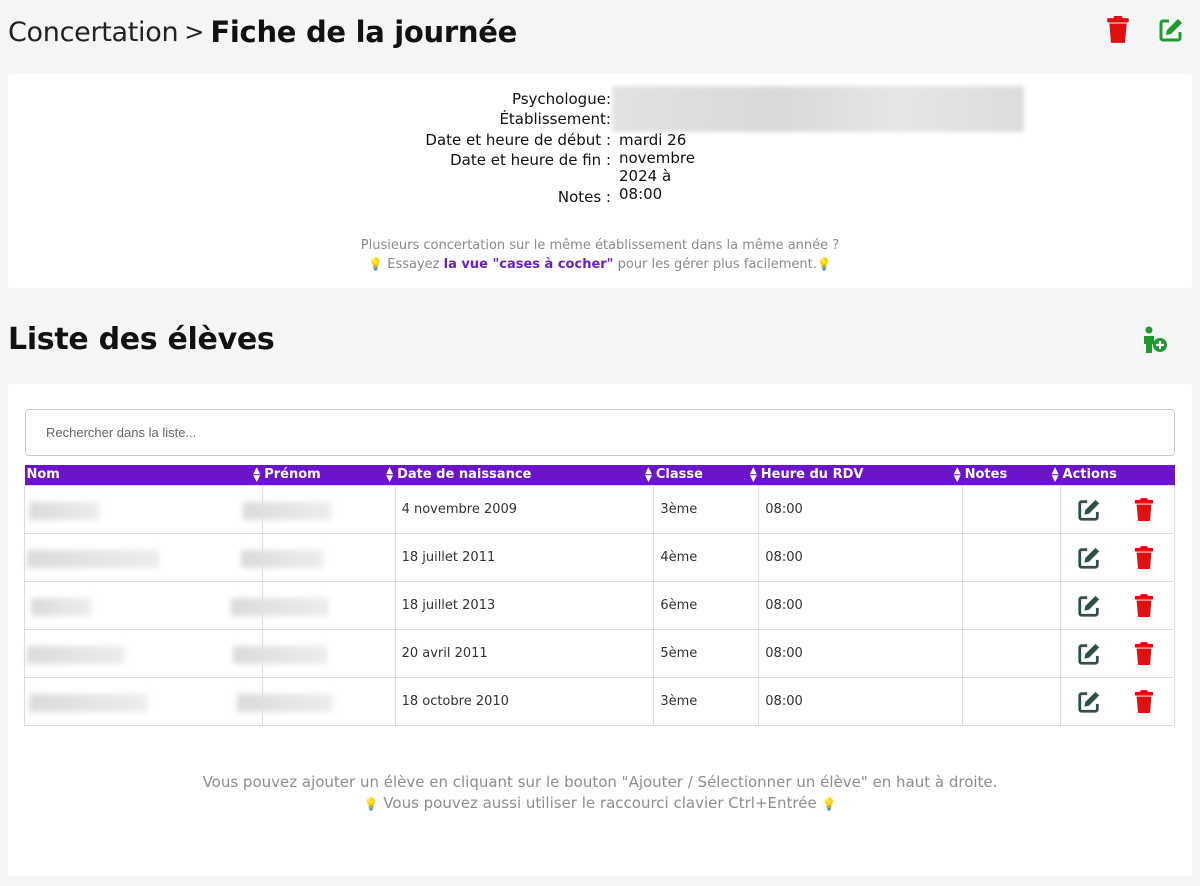  What do you see at coordinates (144, 475) in the screenshot?
I see `col-nom: Nom ▲ ▼` at bounding box center [144, 475].